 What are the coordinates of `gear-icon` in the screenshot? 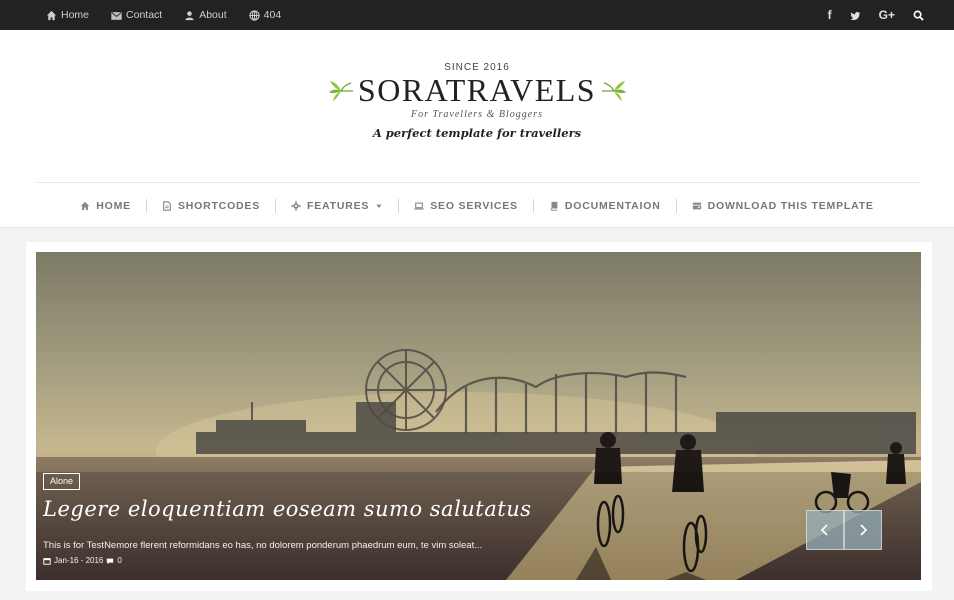 It's located at (296, 206).